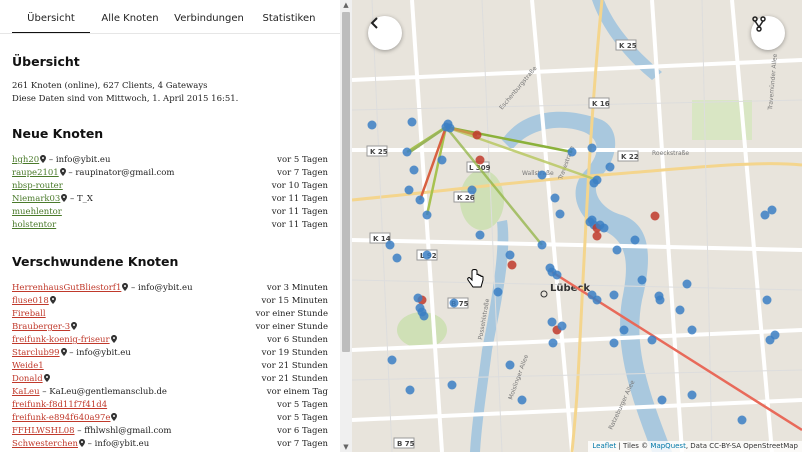 The height and width of the screenshot is (452, 802). What do you see at coordinates (43, 431) in the screenshot?
I see `node-link: FFHLWSHL08` at bounding box center [43, 431].